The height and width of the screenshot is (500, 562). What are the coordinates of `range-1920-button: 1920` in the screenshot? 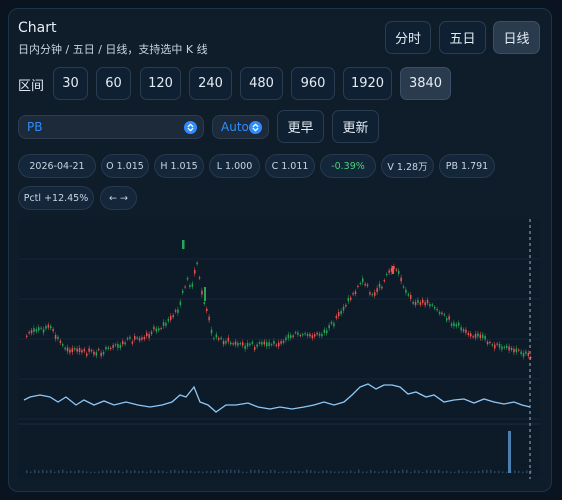 It's located at (367, 83).